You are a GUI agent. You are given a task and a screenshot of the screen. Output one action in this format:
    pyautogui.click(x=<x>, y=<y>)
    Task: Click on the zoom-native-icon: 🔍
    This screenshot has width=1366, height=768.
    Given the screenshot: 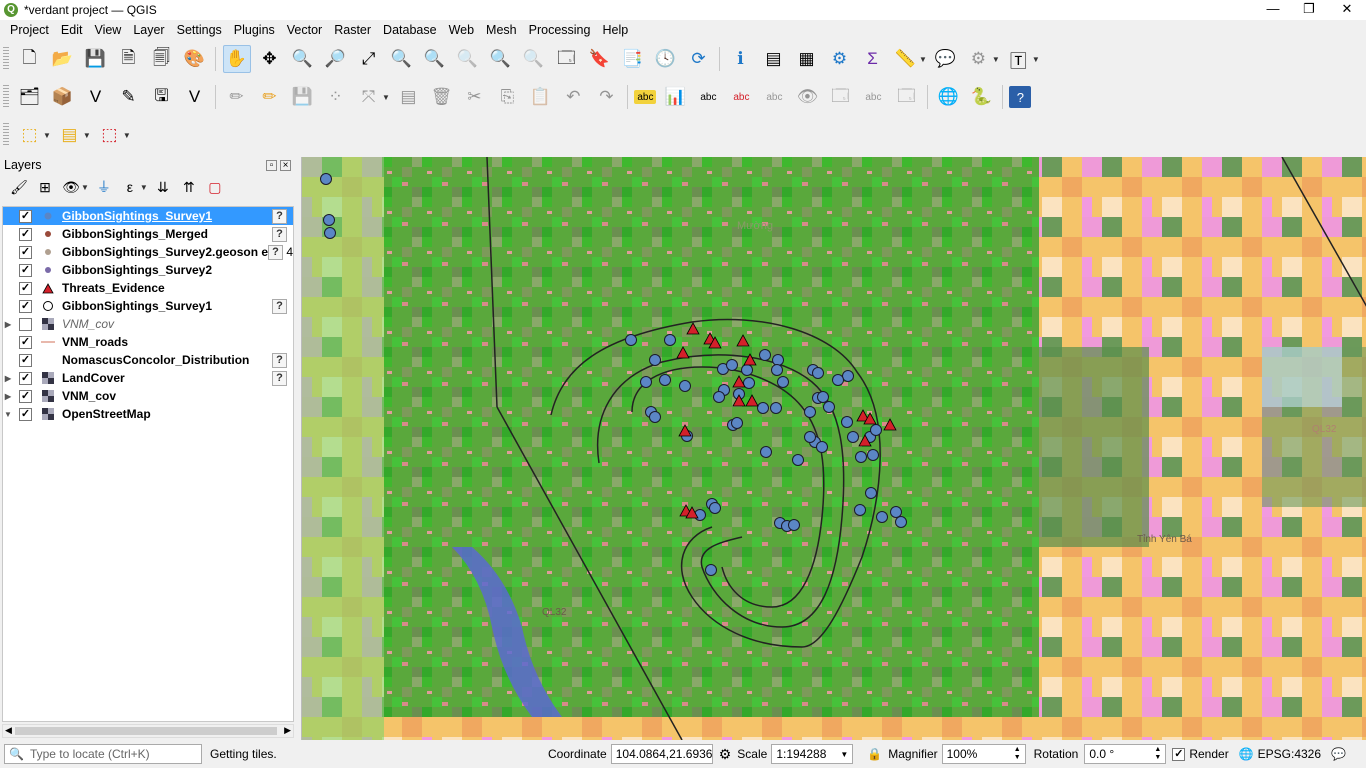 What is the action you would take?
    pyautogui.click(x=468, y=59)
    